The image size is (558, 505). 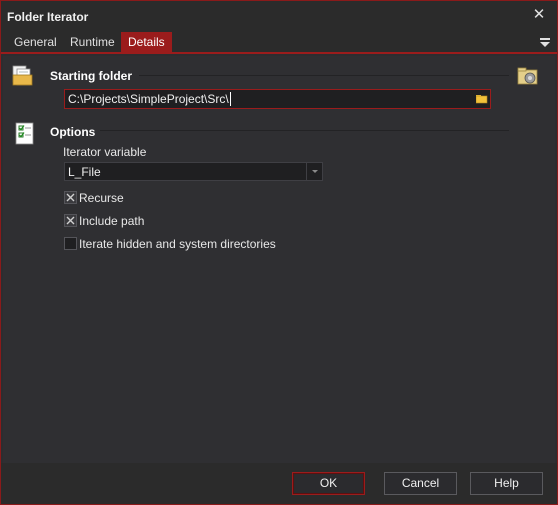 I want to click on folder-gear-icon, so click(x=528, y=76).